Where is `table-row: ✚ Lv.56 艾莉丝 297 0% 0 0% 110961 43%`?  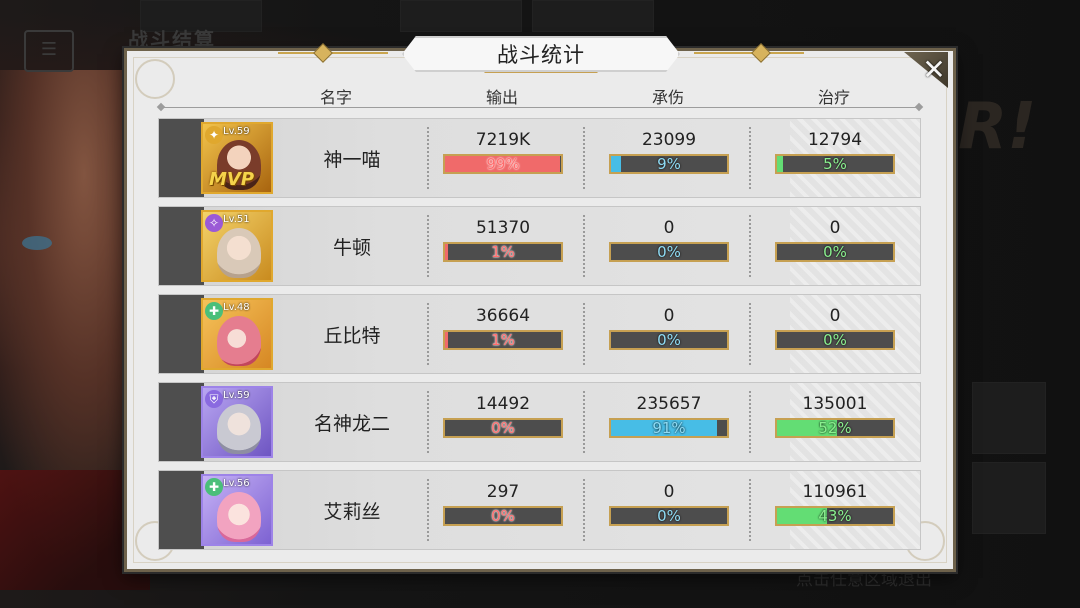 table-row: ✚ Lv.56 艾莉丝 297 0% 0 0% 110961 43% is located at coordinates (539, 510).